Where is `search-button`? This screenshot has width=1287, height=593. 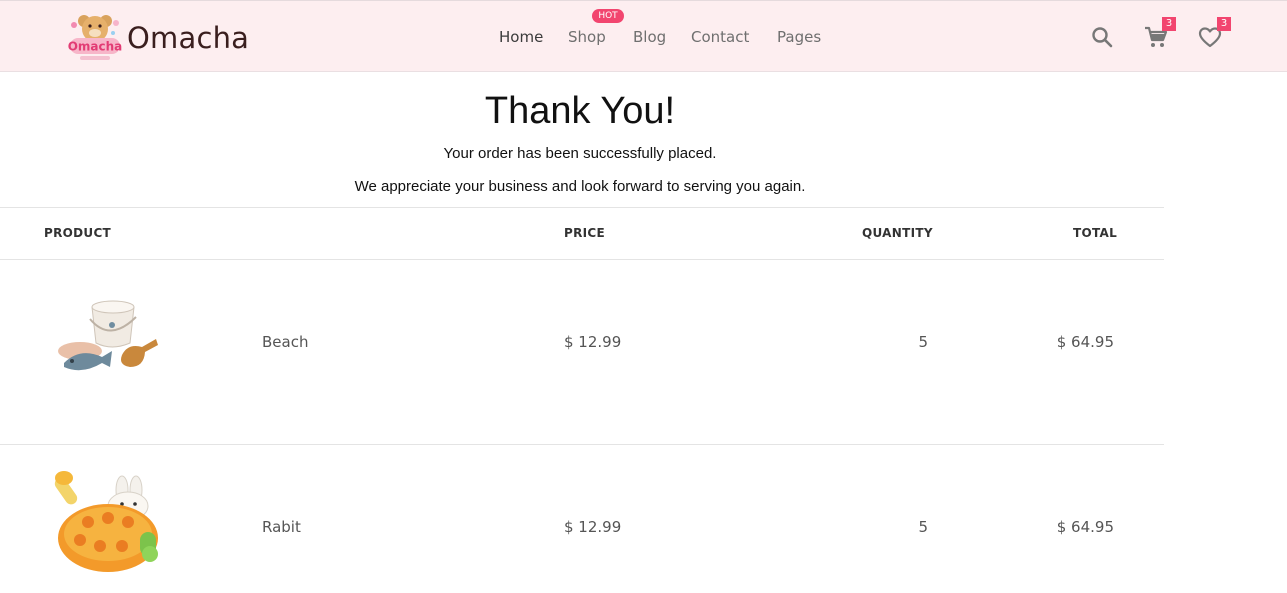
search-button is located at coordinates (1102, 37).